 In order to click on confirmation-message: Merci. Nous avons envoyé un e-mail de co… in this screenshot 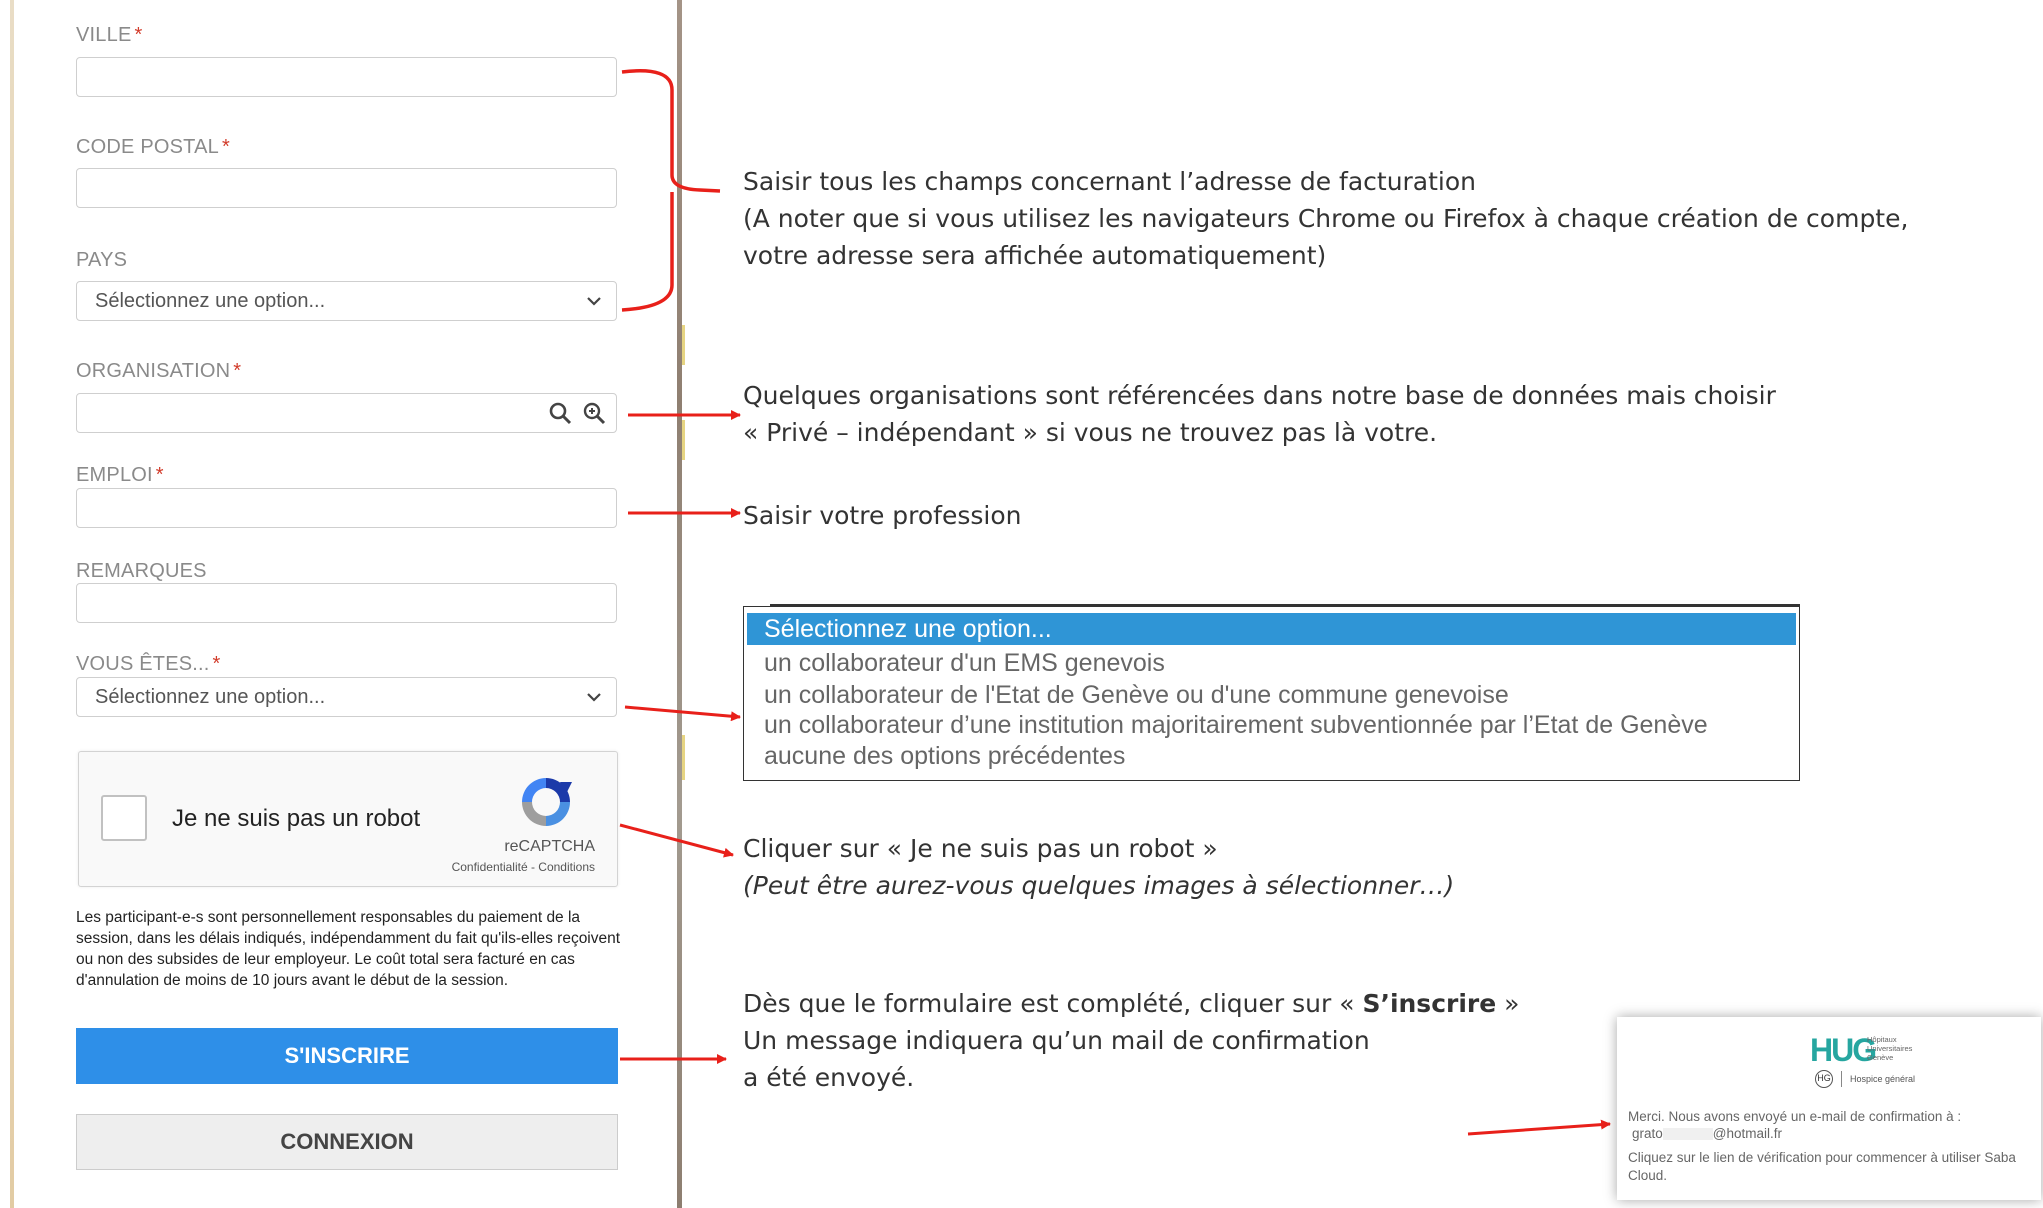, I will do `click(1795, 1116)`.